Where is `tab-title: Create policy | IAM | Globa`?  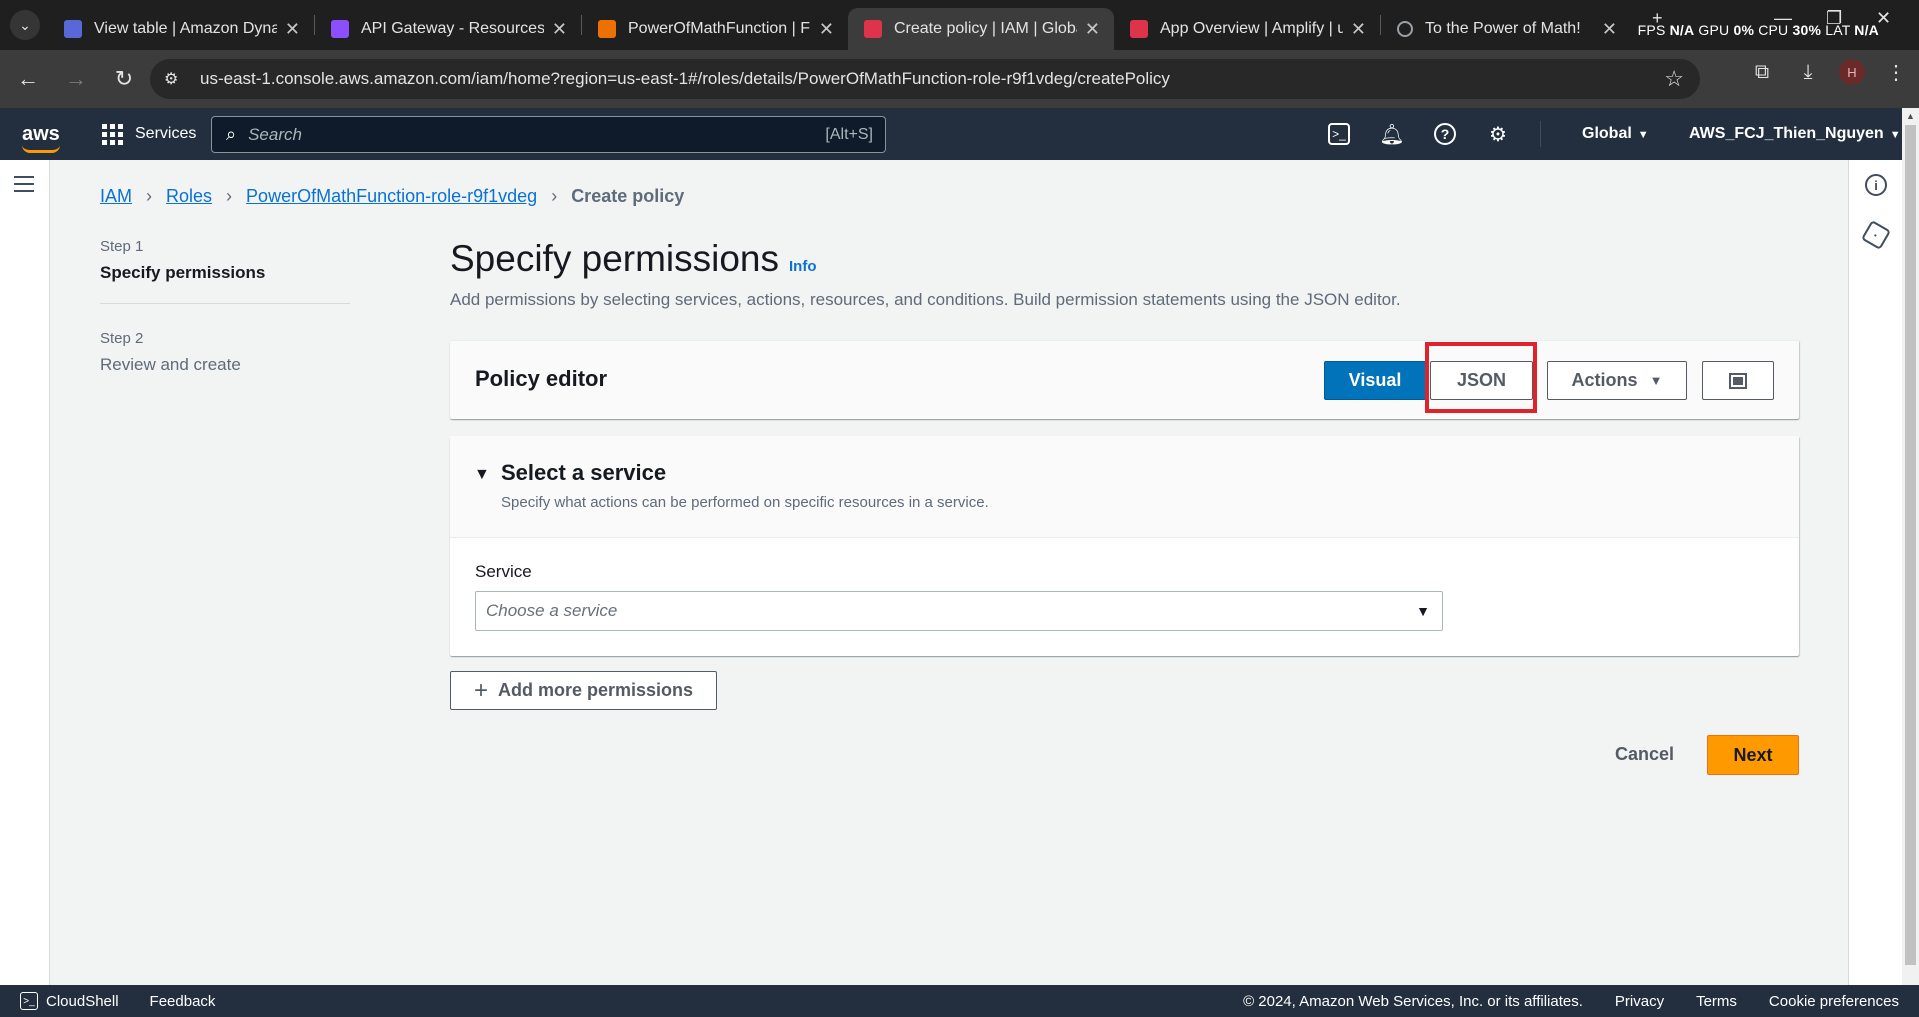 tab-title: Create policy | IAM | Globa is located at coordinates (985, 28).